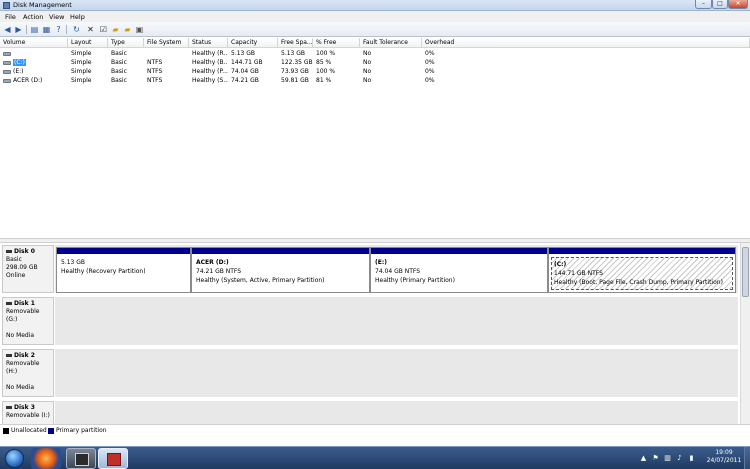 This screenshot has width=750, height=469. I want to click on column-header-volume: Volume, so click(34, 43).